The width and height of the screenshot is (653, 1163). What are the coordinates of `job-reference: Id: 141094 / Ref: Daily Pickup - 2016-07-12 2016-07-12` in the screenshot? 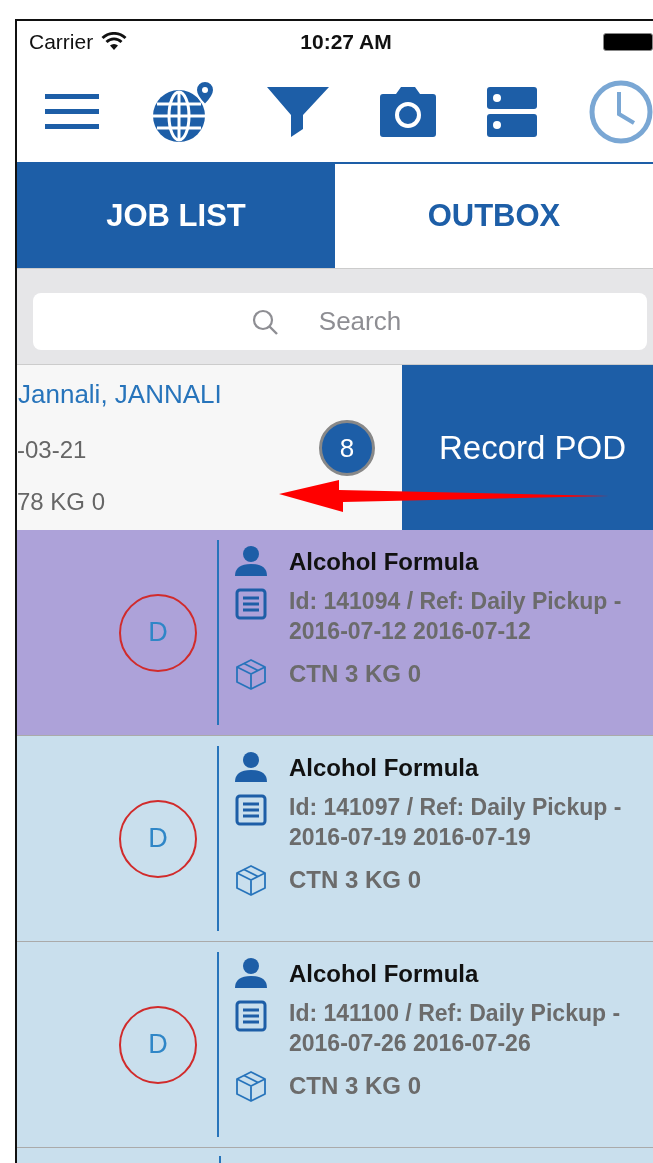 It's located at (456, 616).